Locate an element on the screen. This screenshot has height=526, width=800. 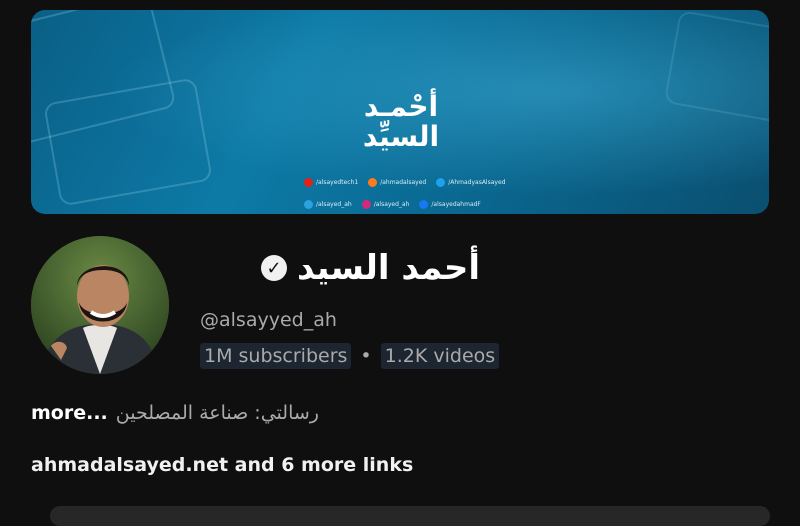
banner-social-label: /AhmadyasAlsayed is located at coordinates (477, 182).